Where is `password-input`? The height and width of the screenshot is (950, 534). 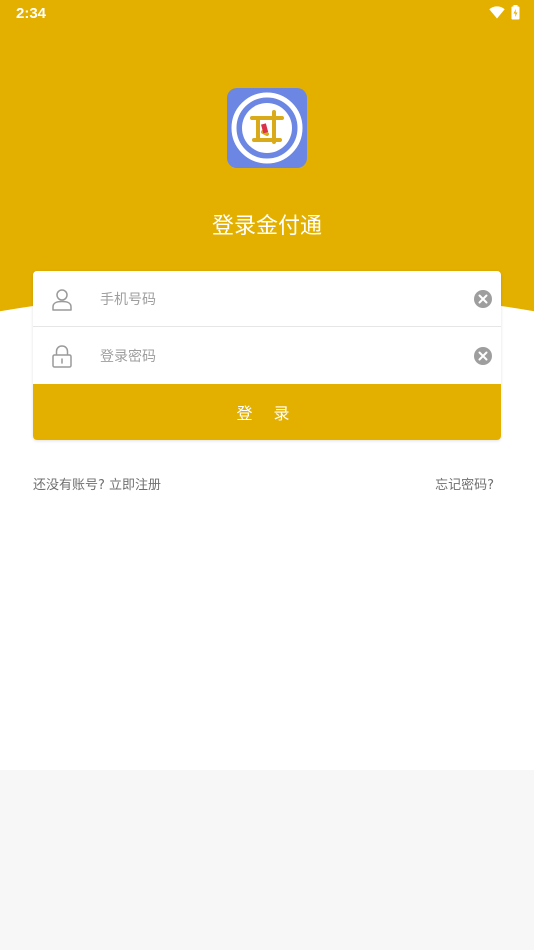 password-input is located at coordinates (280, 357).